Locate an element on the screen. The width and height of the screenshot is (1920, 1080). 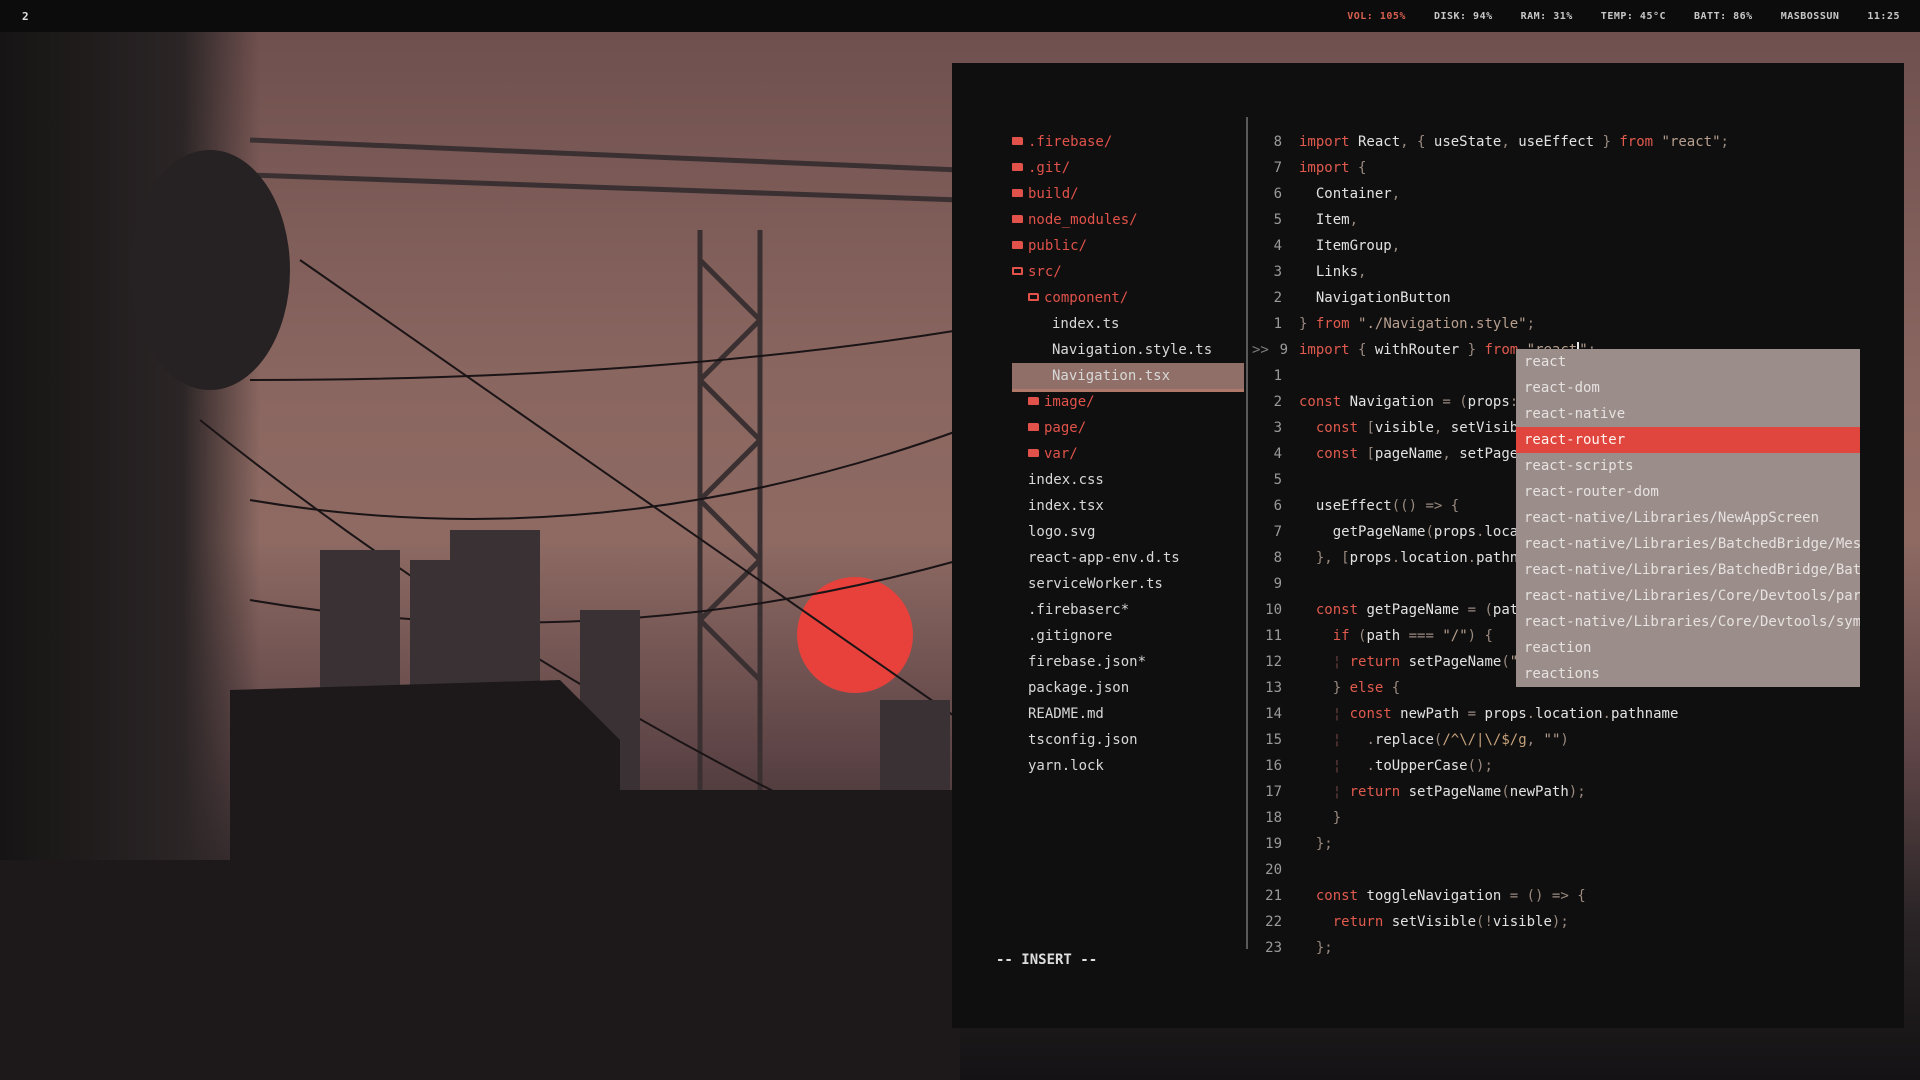
tree-file: logo.svg is located at coordinates (1061, 532).